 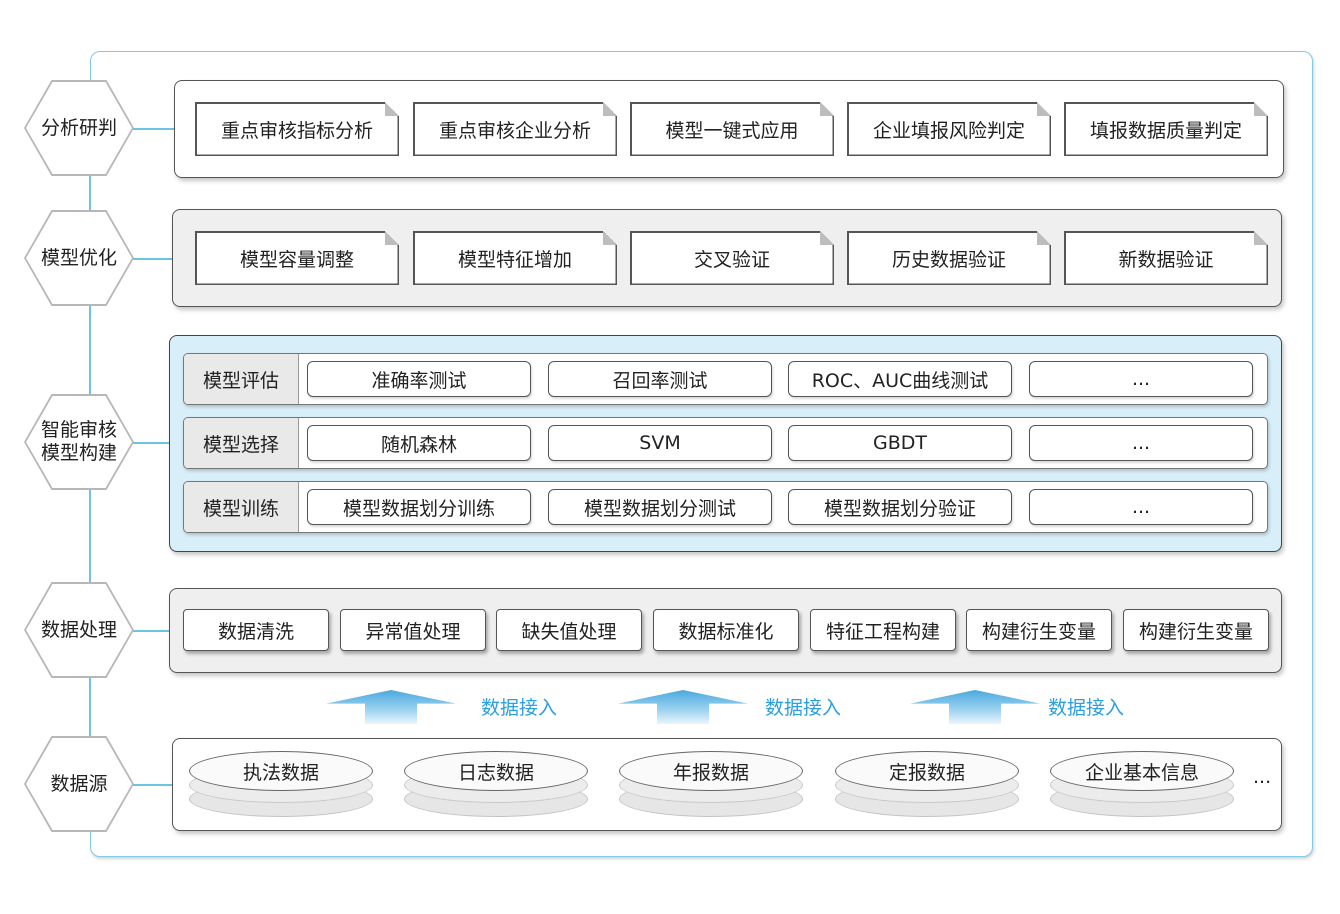 I want to click on analysis-card-label: 模型一键式应用, so click(x=732, y=129).